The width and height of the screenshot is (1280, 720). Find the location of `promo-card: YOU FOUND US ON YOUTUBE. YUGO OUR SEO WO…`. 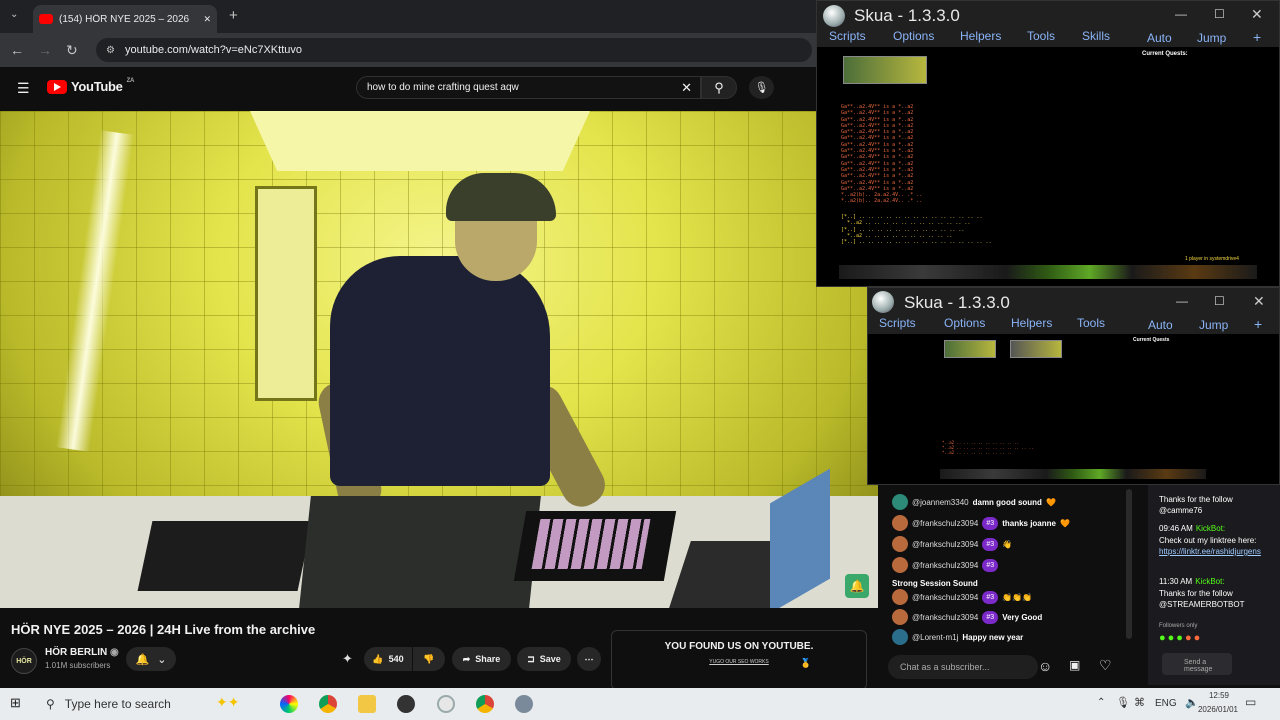

promo-card: YOU FOUND US ON YOUTUBE. YUGO OUR SEO WO… is located at coordinates (739, 660).